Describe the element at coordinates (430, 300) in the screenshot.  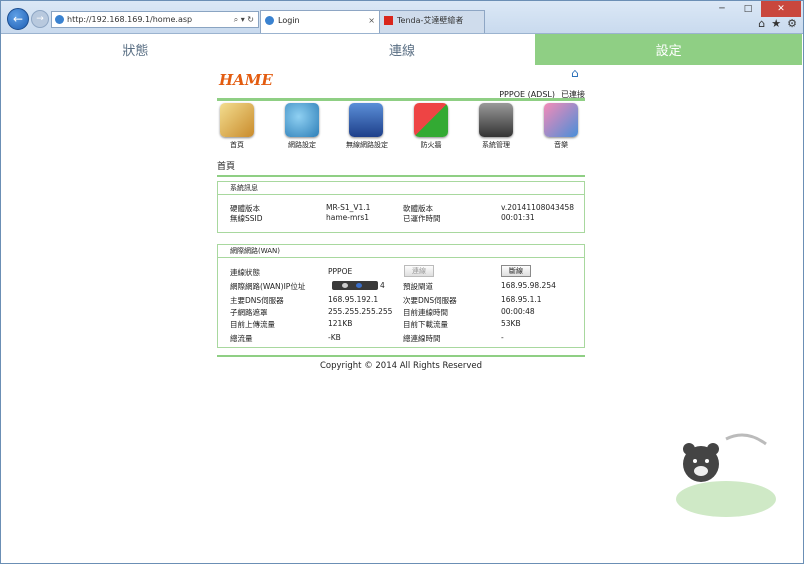
I see `dns2-label: 次要DNS伺服器` at that location.